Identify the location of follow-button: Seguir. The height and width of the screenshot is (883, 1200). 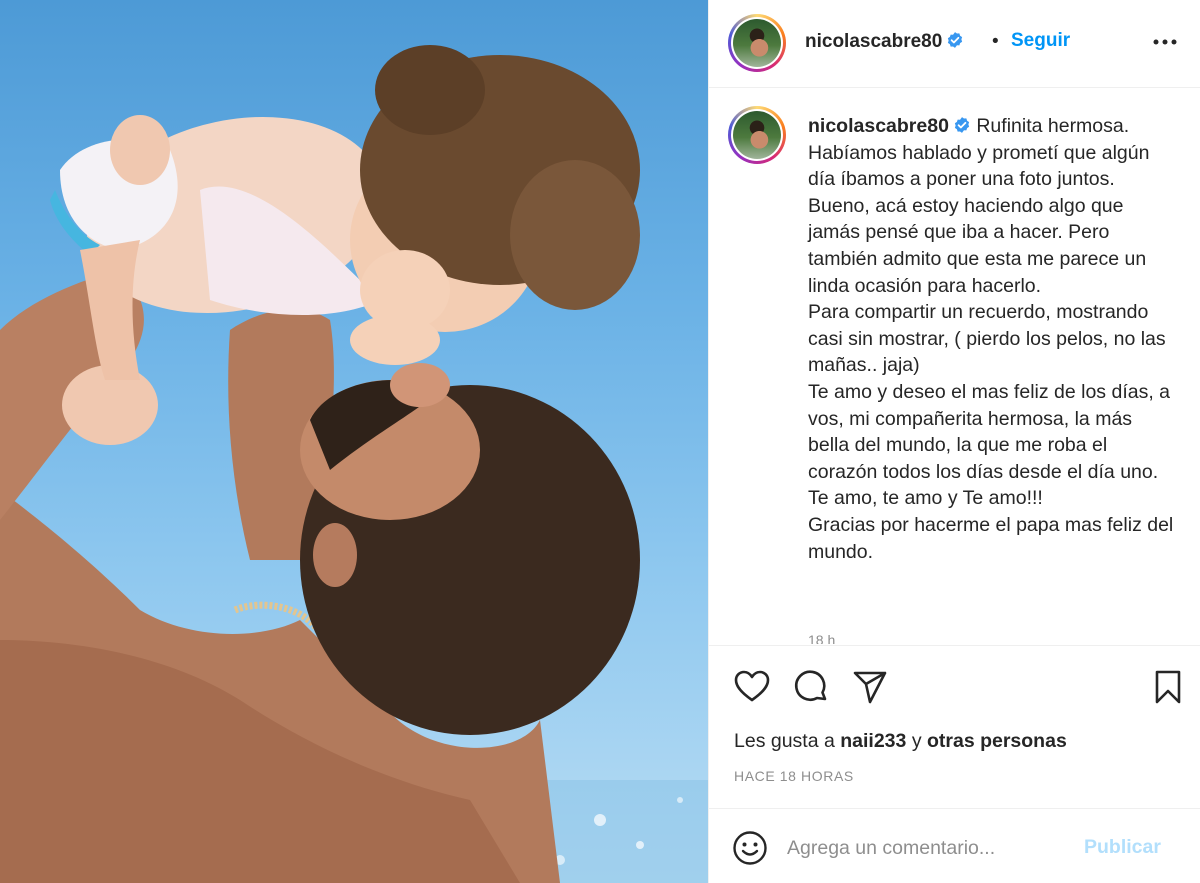
(1040, 41).